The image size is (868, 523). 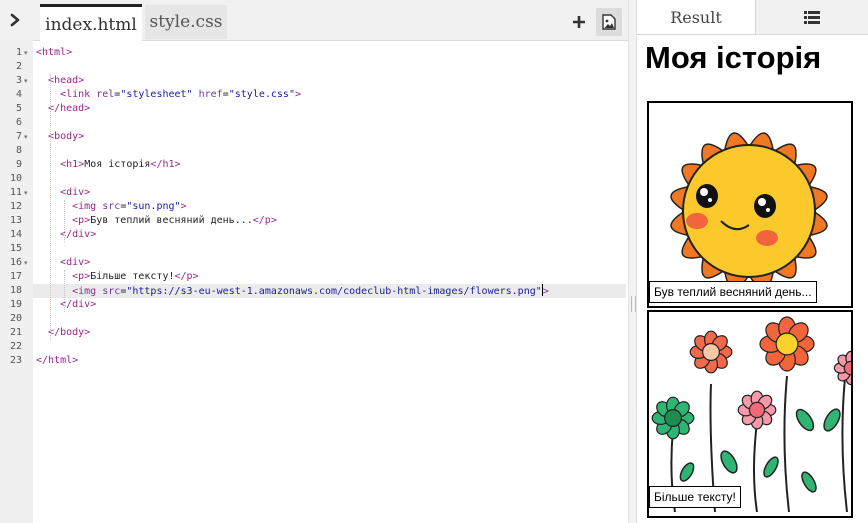 I want to click on story-card-flowers: Більше тексту!, so click(x=750, y=414).